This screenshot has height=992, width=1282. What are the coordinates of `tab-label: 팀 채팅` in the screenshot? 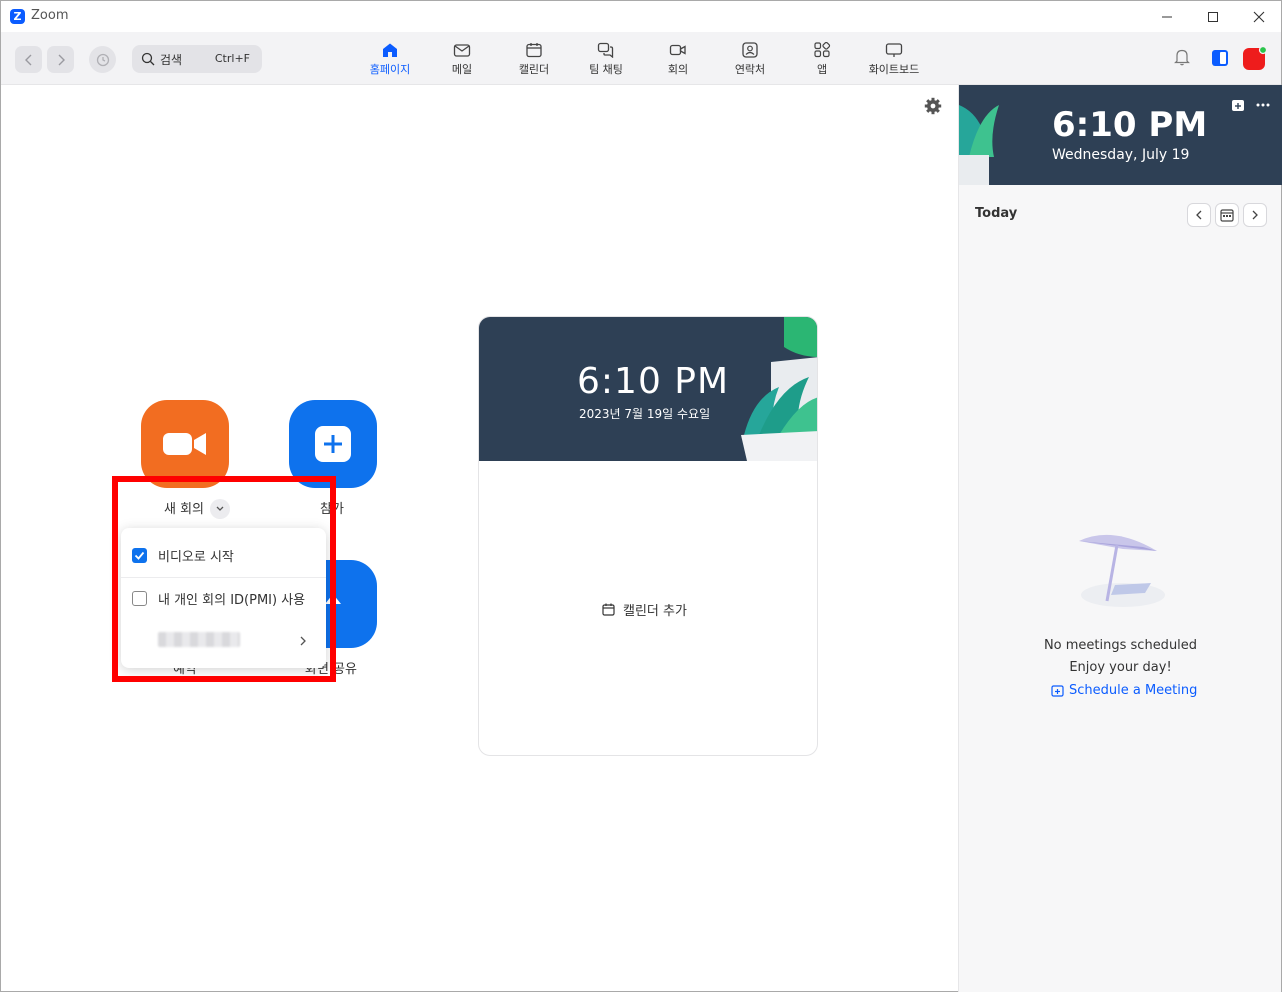 It's located at (606, 69).